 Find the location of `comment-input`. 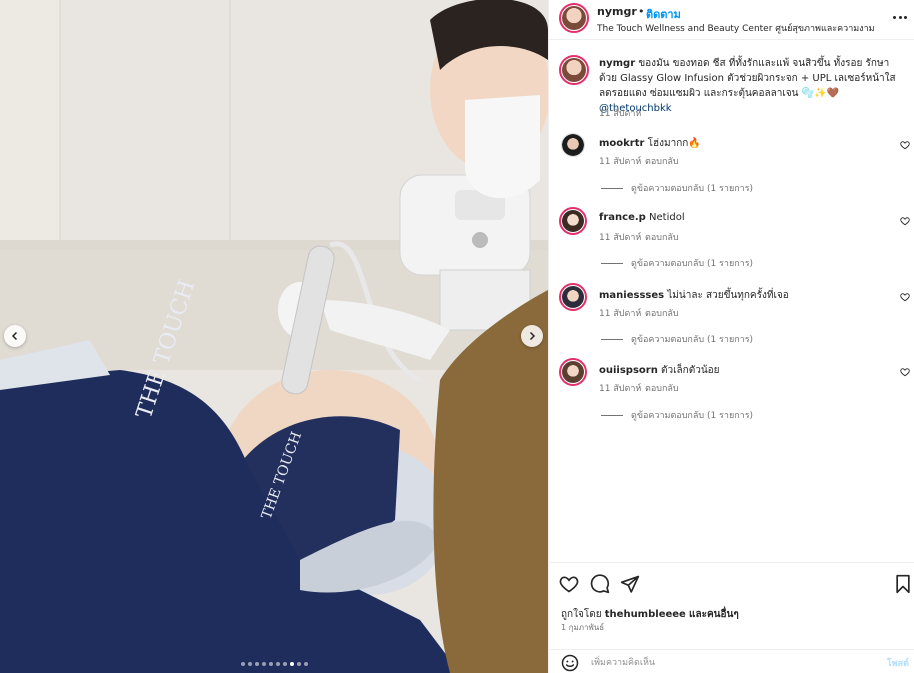

comment-input is located at coordinates (726, 663).